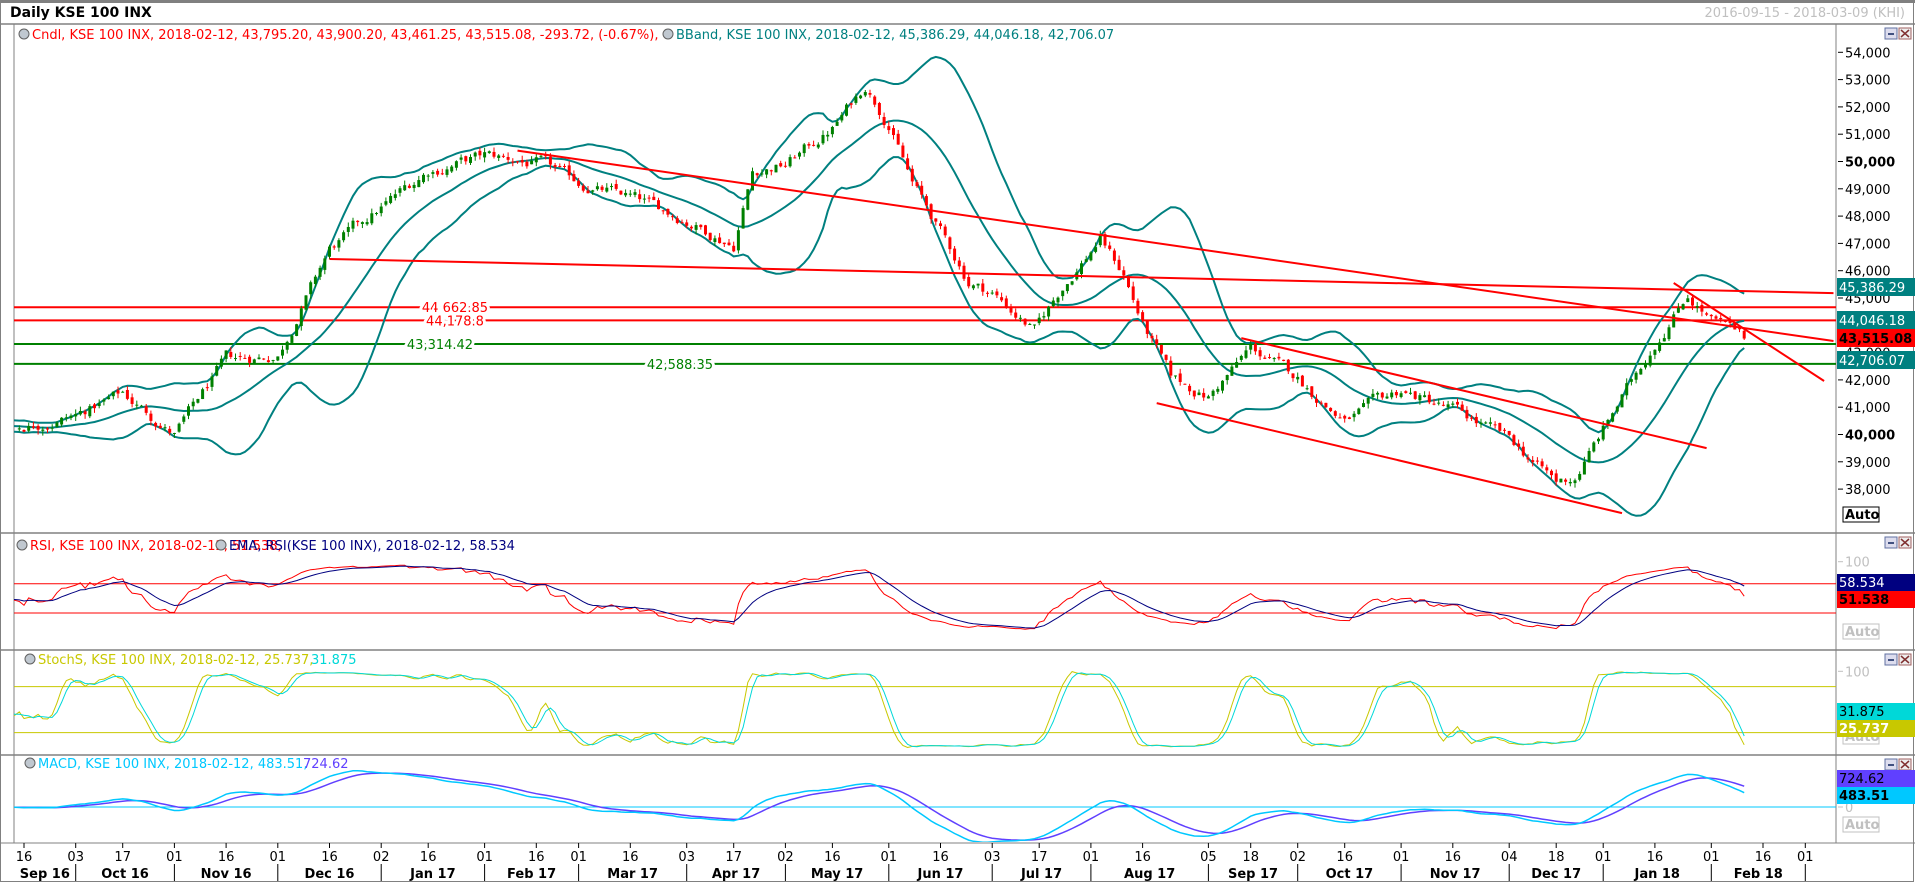 The image size is (1915, 887). What do you see at coordinates (440, 345) in the screenshot?
I see `level-label: 43,314.42` at bounding box center [440, 345].